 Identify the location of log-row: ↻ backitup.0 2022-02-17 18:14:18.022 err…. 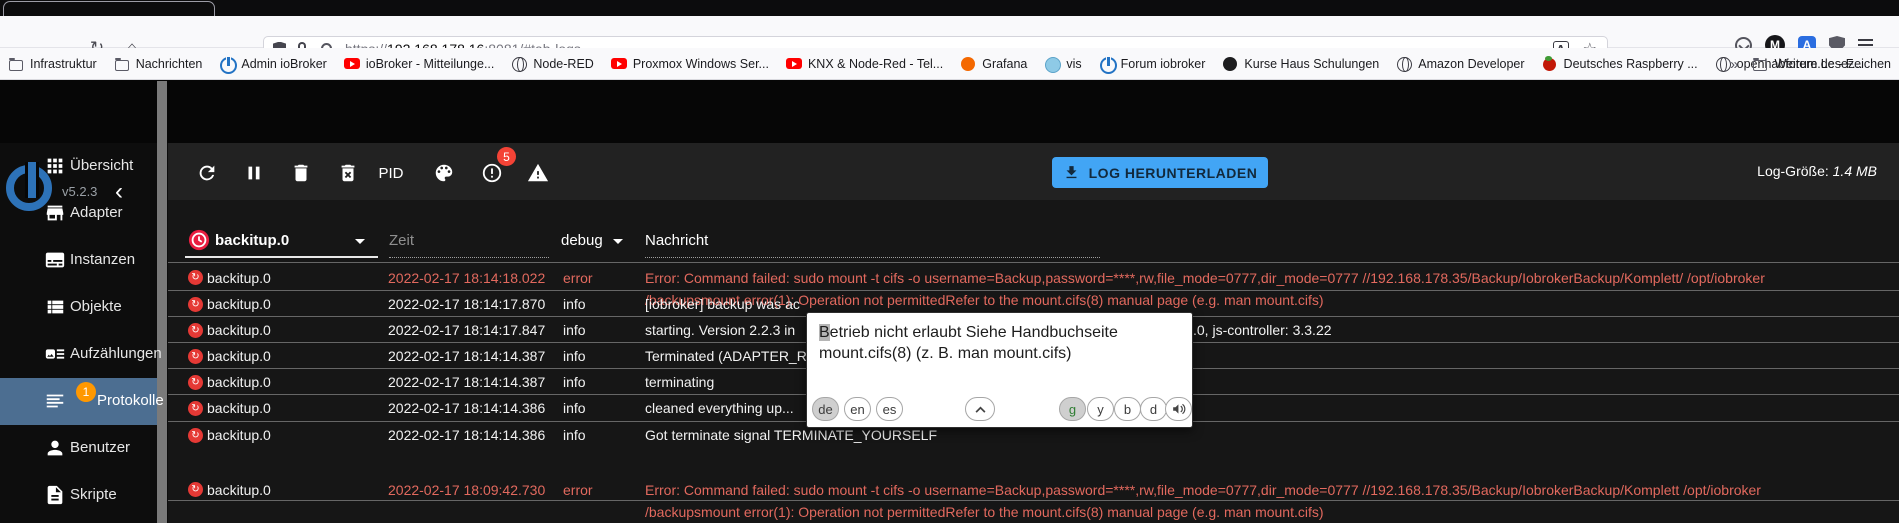
(1033, 285).